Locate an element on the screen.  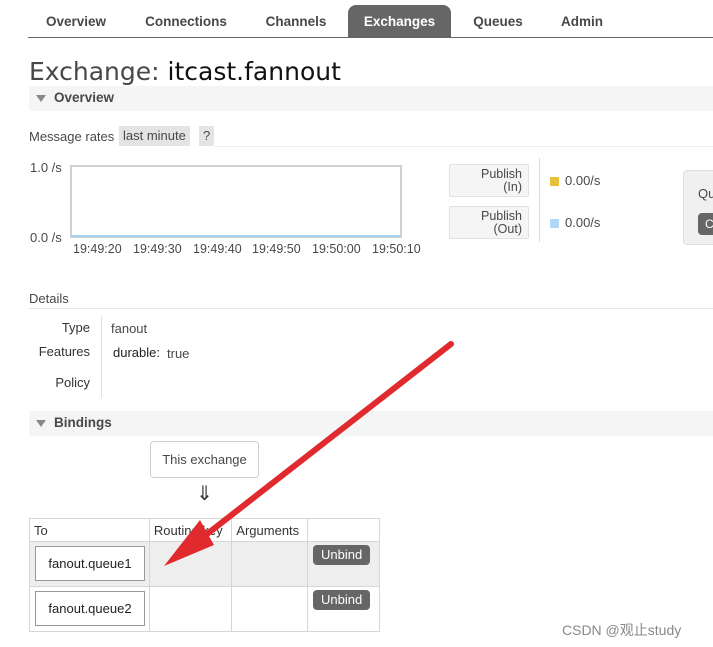
type-key: Type is located at coordinates (75, 327).